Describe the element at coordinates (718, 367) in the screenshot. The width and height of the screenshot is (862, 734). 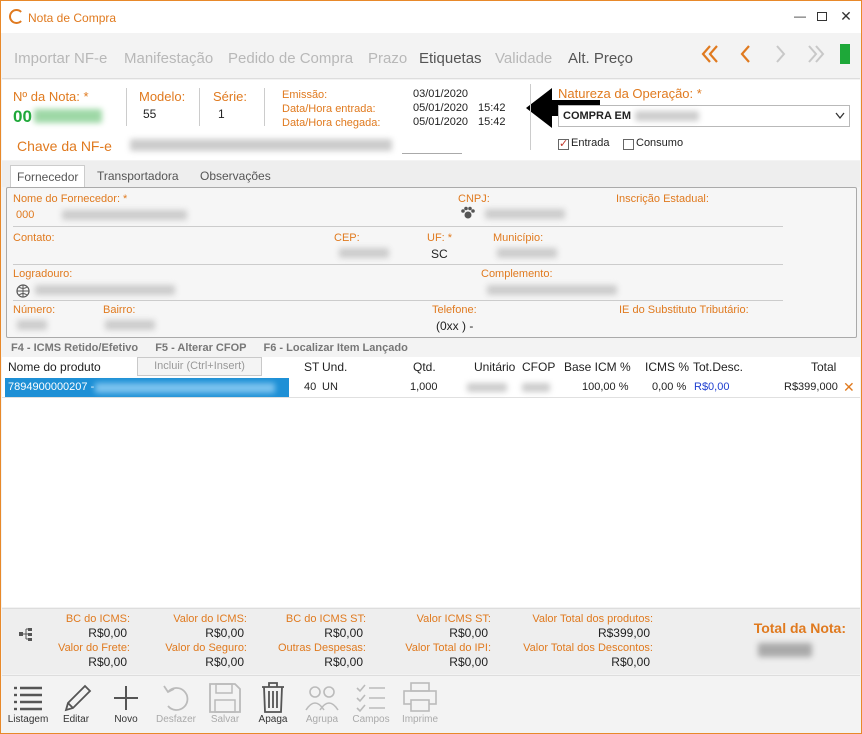
I see `col-tot-desc: Tot.Desc.` at that location.